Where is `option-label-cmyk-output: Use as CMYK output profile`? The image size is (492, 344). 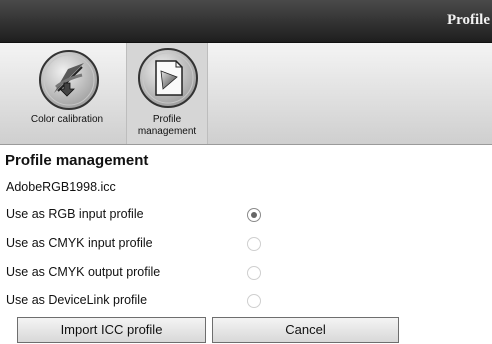
option-label-cmyk-output: Use as CMYK output profile is located at coordinates (83, 272).